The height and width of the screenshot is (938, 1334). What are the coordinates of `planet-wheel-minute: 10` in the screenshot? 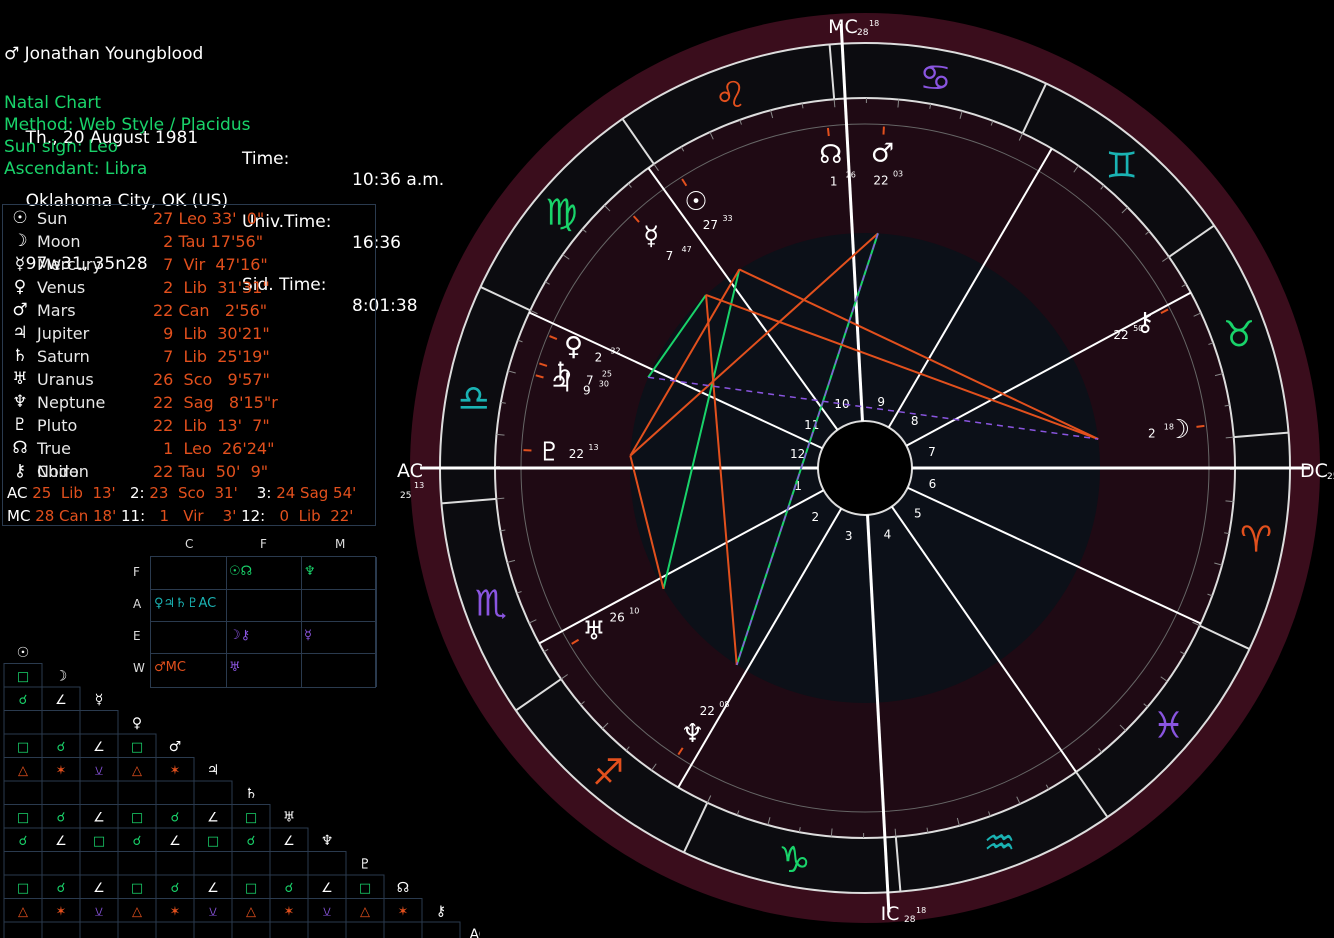 It's located at (634, 611).